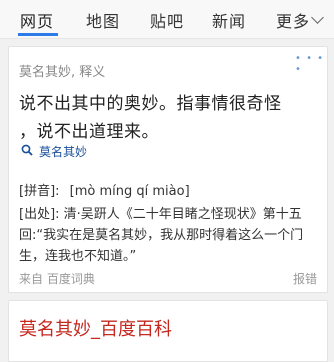 Image resolution: width=334 pixels, height=362 pixels. Describe the element at coordinates (39, 191) in the screenshot. I see `pinyin-label: [拼音]:` at that location.